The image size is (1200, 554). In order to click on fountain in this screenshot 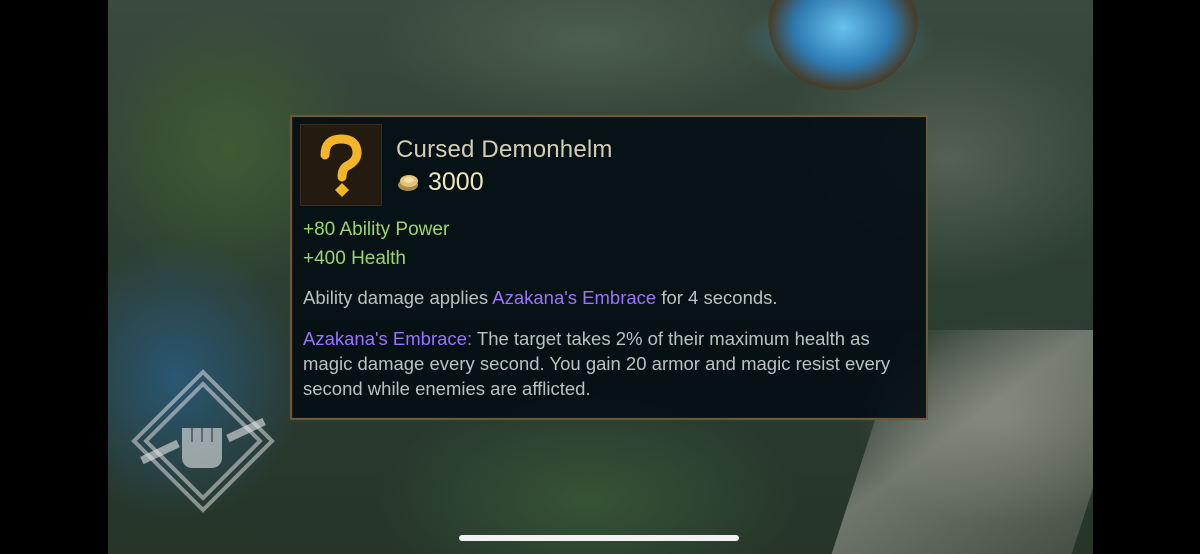, I will do `click(843, 45)`.